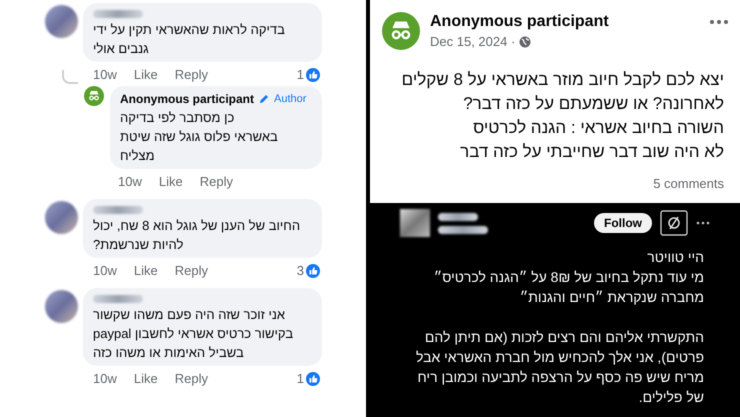 The height and width of the screenshot is (417, 740). I want to click on thread-line, so click(70, 77).